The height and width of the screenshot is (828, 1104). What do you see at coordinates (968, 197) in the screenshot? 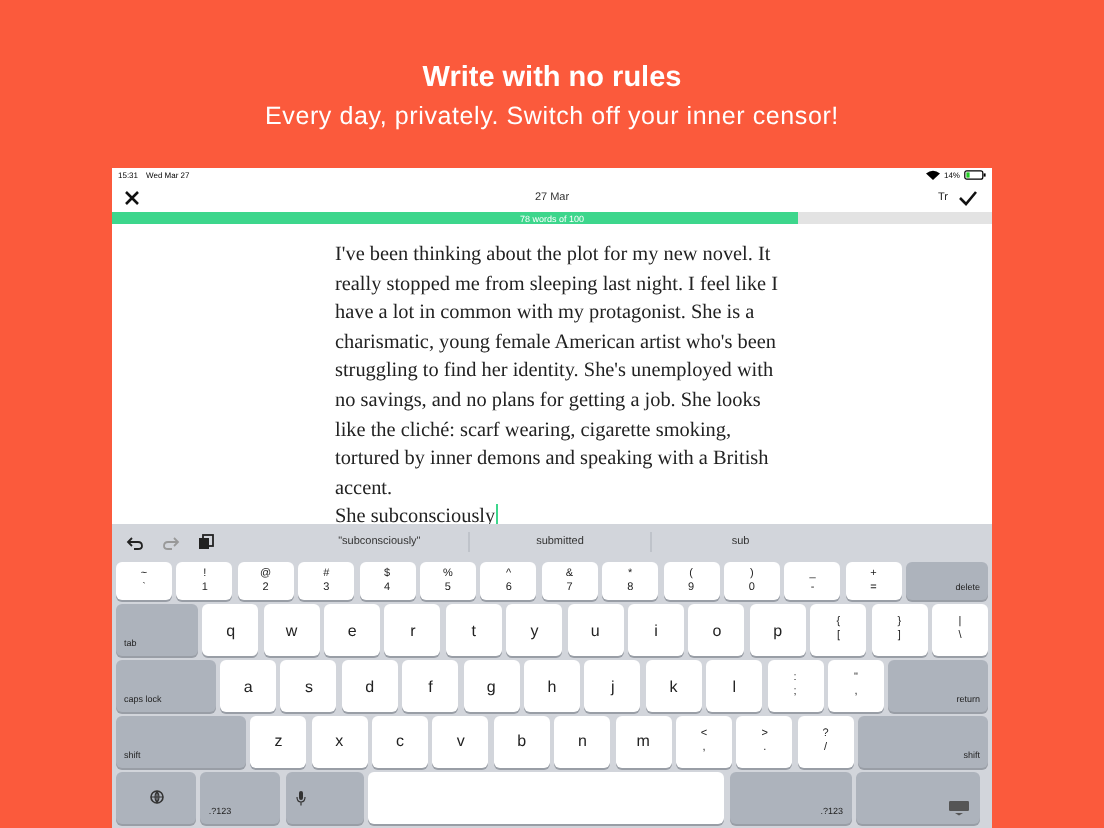
I see `checkmark-icon` at bounding box center [968, 197].